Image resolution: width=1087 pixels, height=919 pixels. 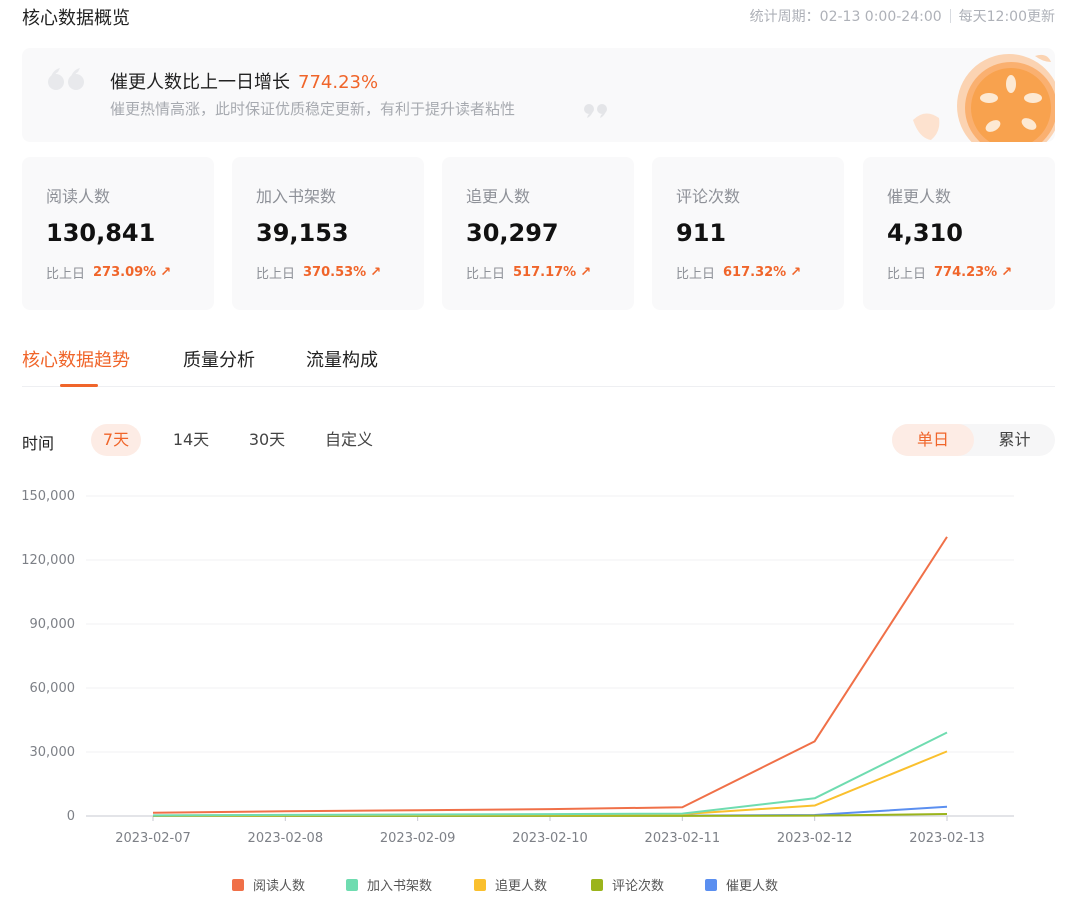 I want to click on stat-period: 统计周期：02-13 0:00-24:00 每天12:00更新, so click(x=902, y=16).